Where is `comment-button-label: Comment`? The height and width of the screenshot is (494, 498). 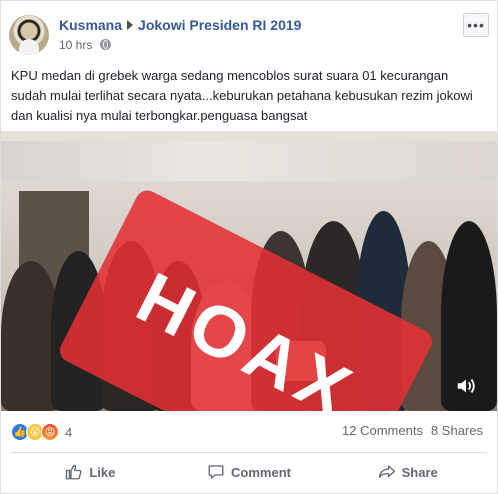
comment-button-label: Comment is located at coordinates (261, 472).